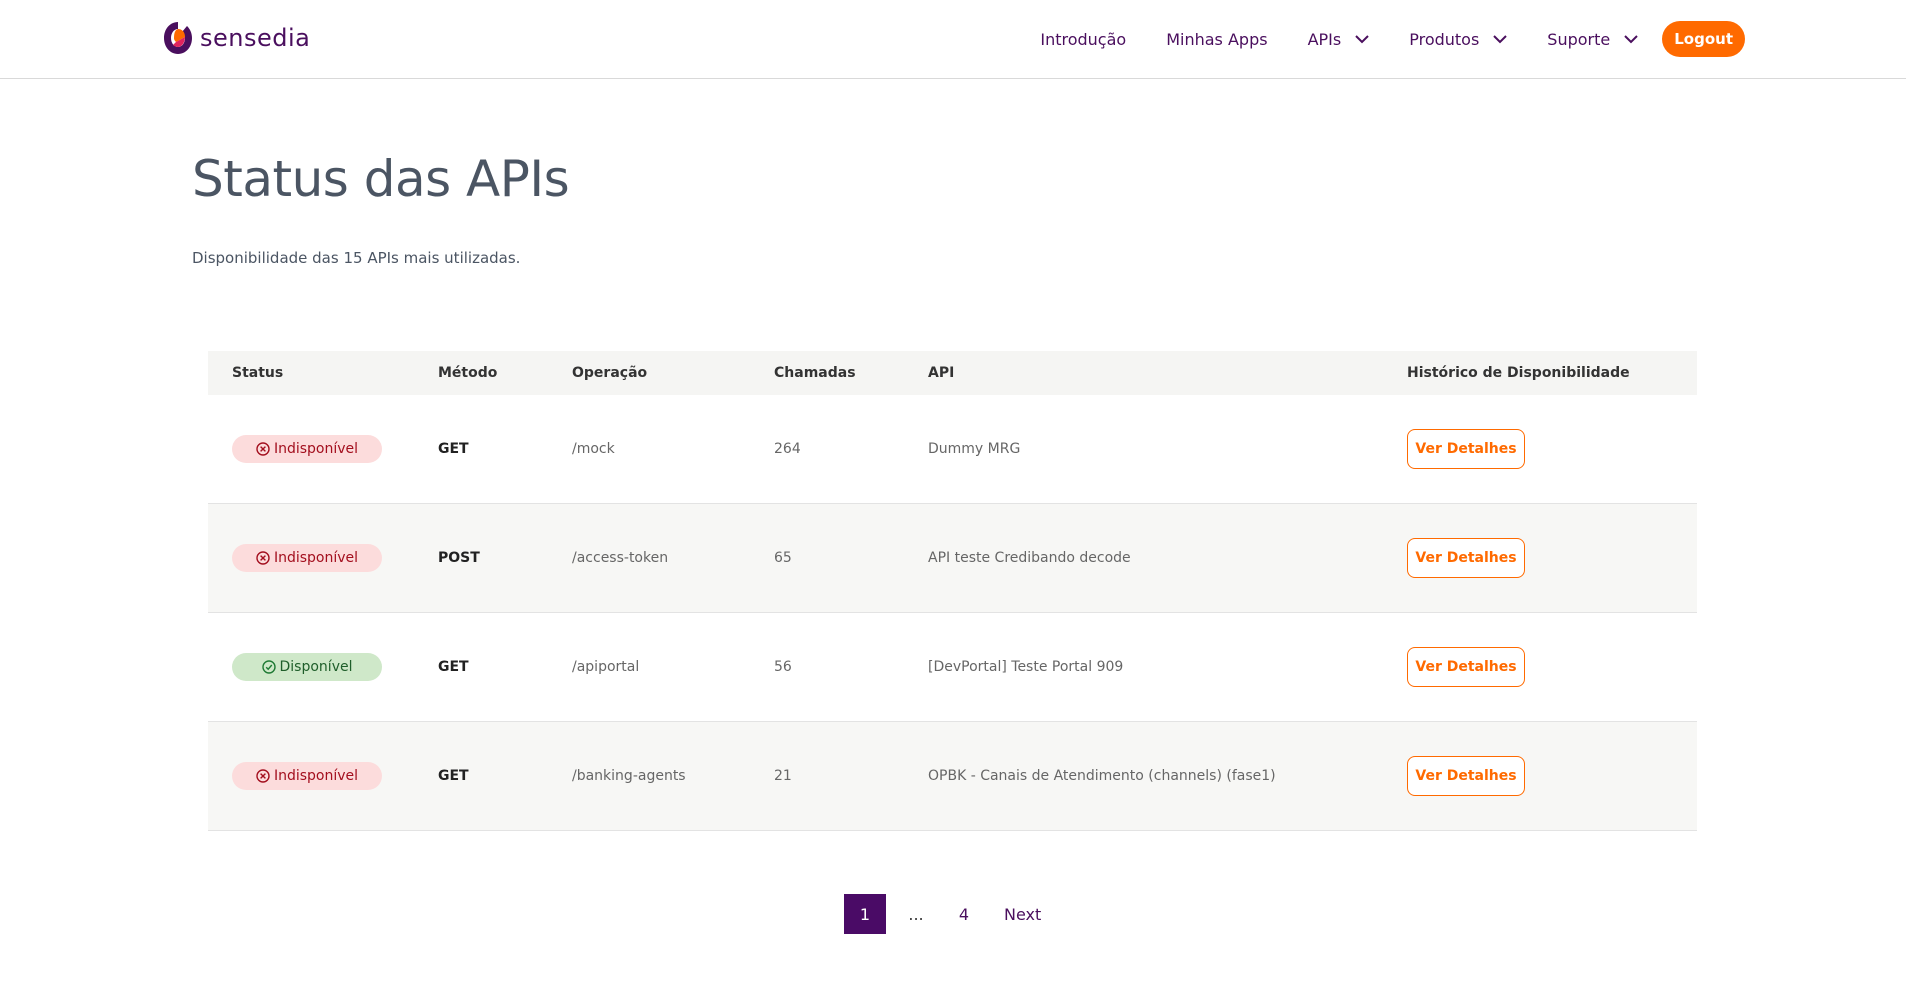 Image resolution: width=1906 pixels, height=982 pixels. Describe the element at coordinates (787, 449) in the screenshot. I see `calls-cell: 264` at that location.